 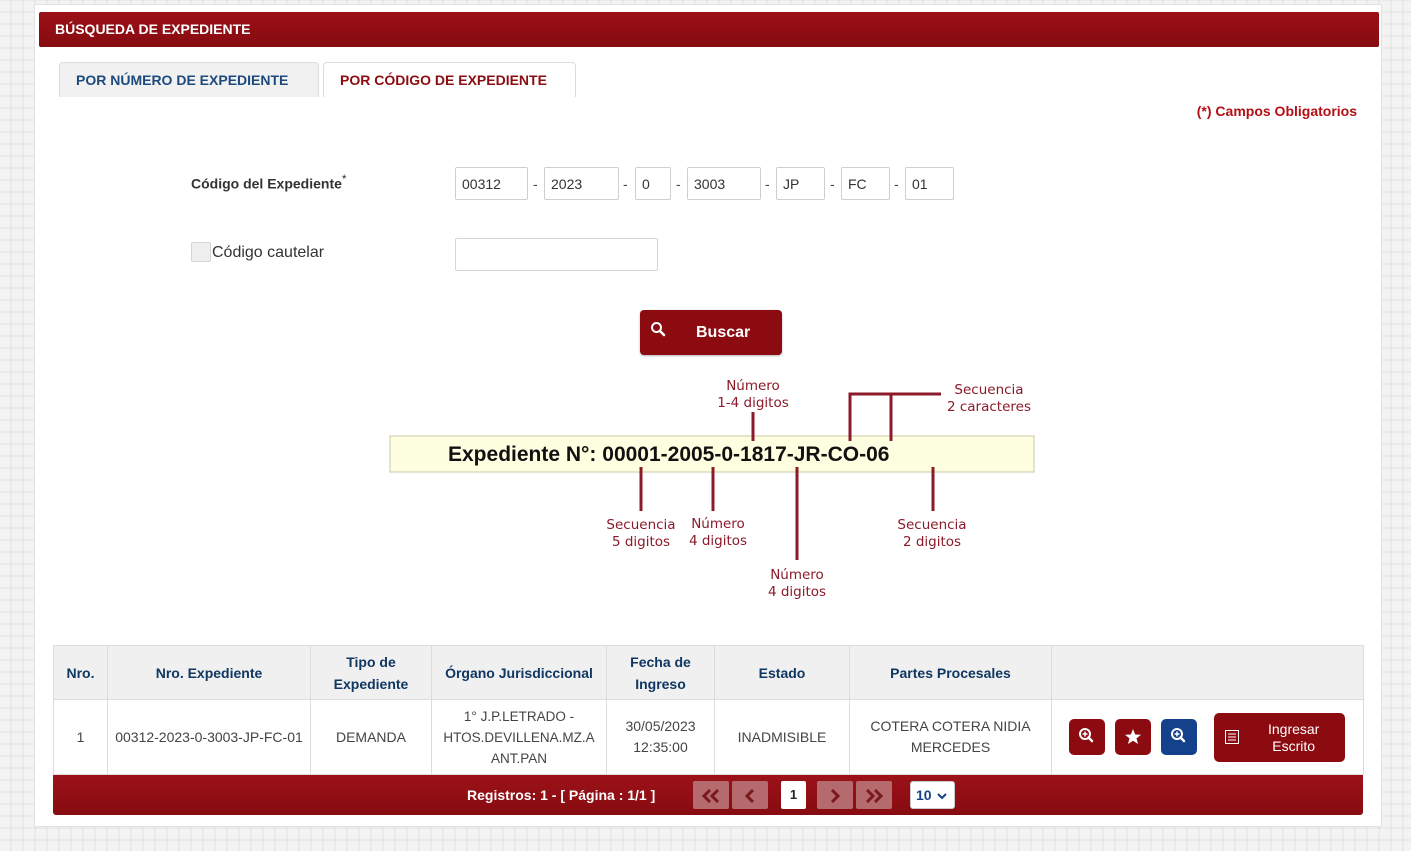 I want to click on label-numero4-1: Número, so click(x=718, y=524).